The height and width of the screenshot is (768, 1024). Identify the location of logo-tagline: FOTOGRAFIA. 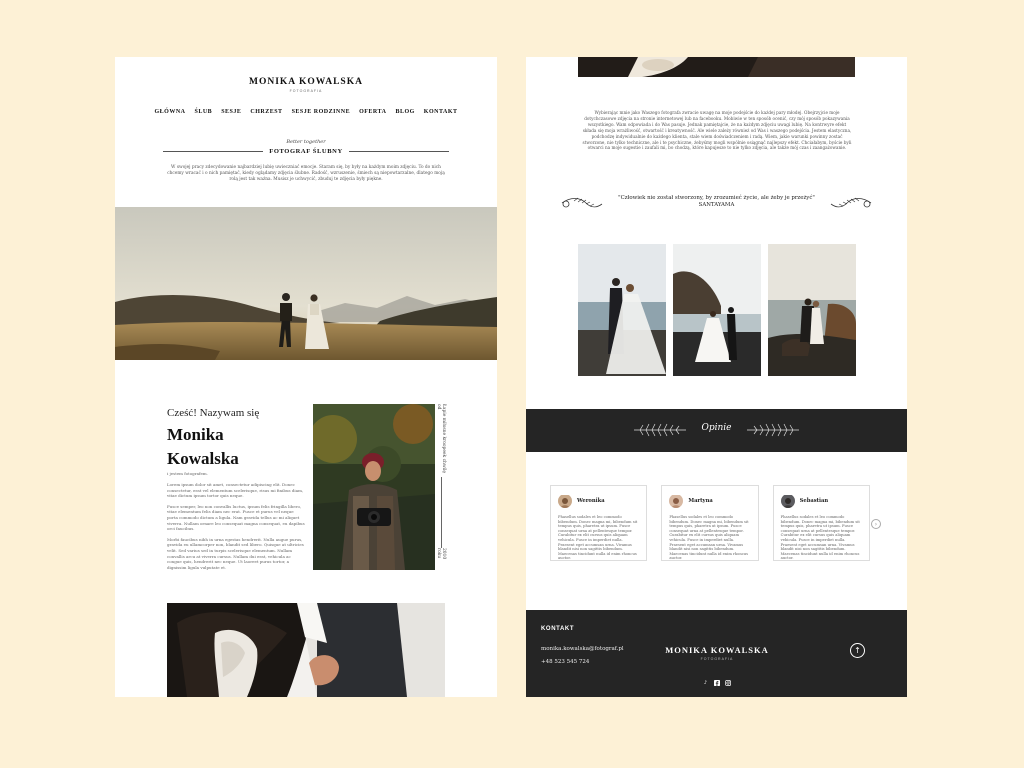
(306, 91).